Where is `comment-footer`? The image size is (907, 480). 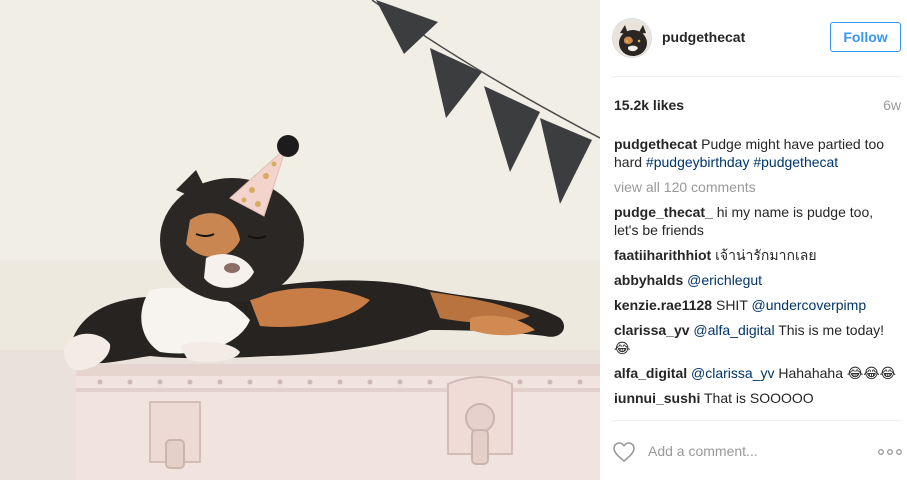
comment-footer is located at coordinates (757, 453).